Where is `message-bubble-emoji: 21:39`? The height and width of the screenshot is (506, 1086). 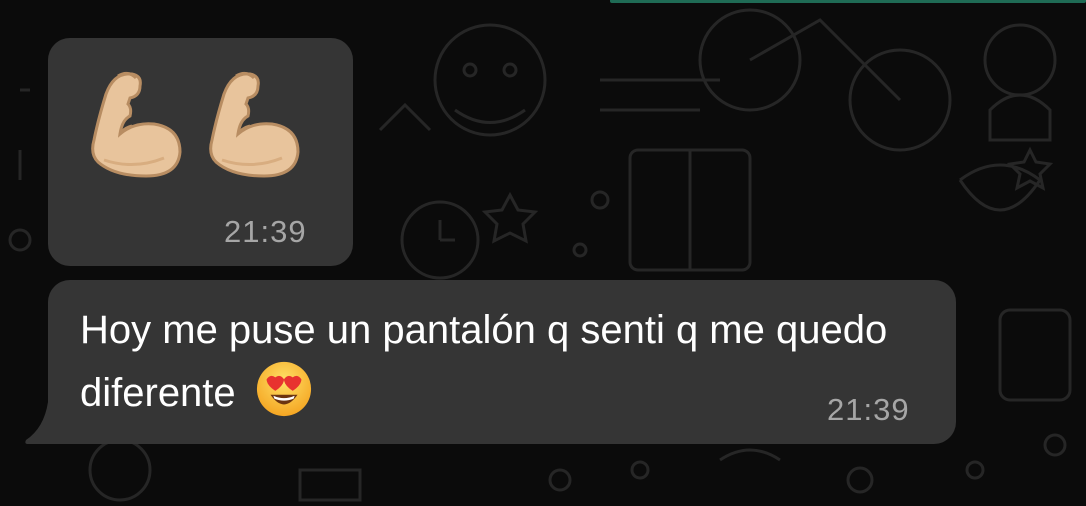
message-bubble-emoji: 21:39 is located at coordinates (200, 152).